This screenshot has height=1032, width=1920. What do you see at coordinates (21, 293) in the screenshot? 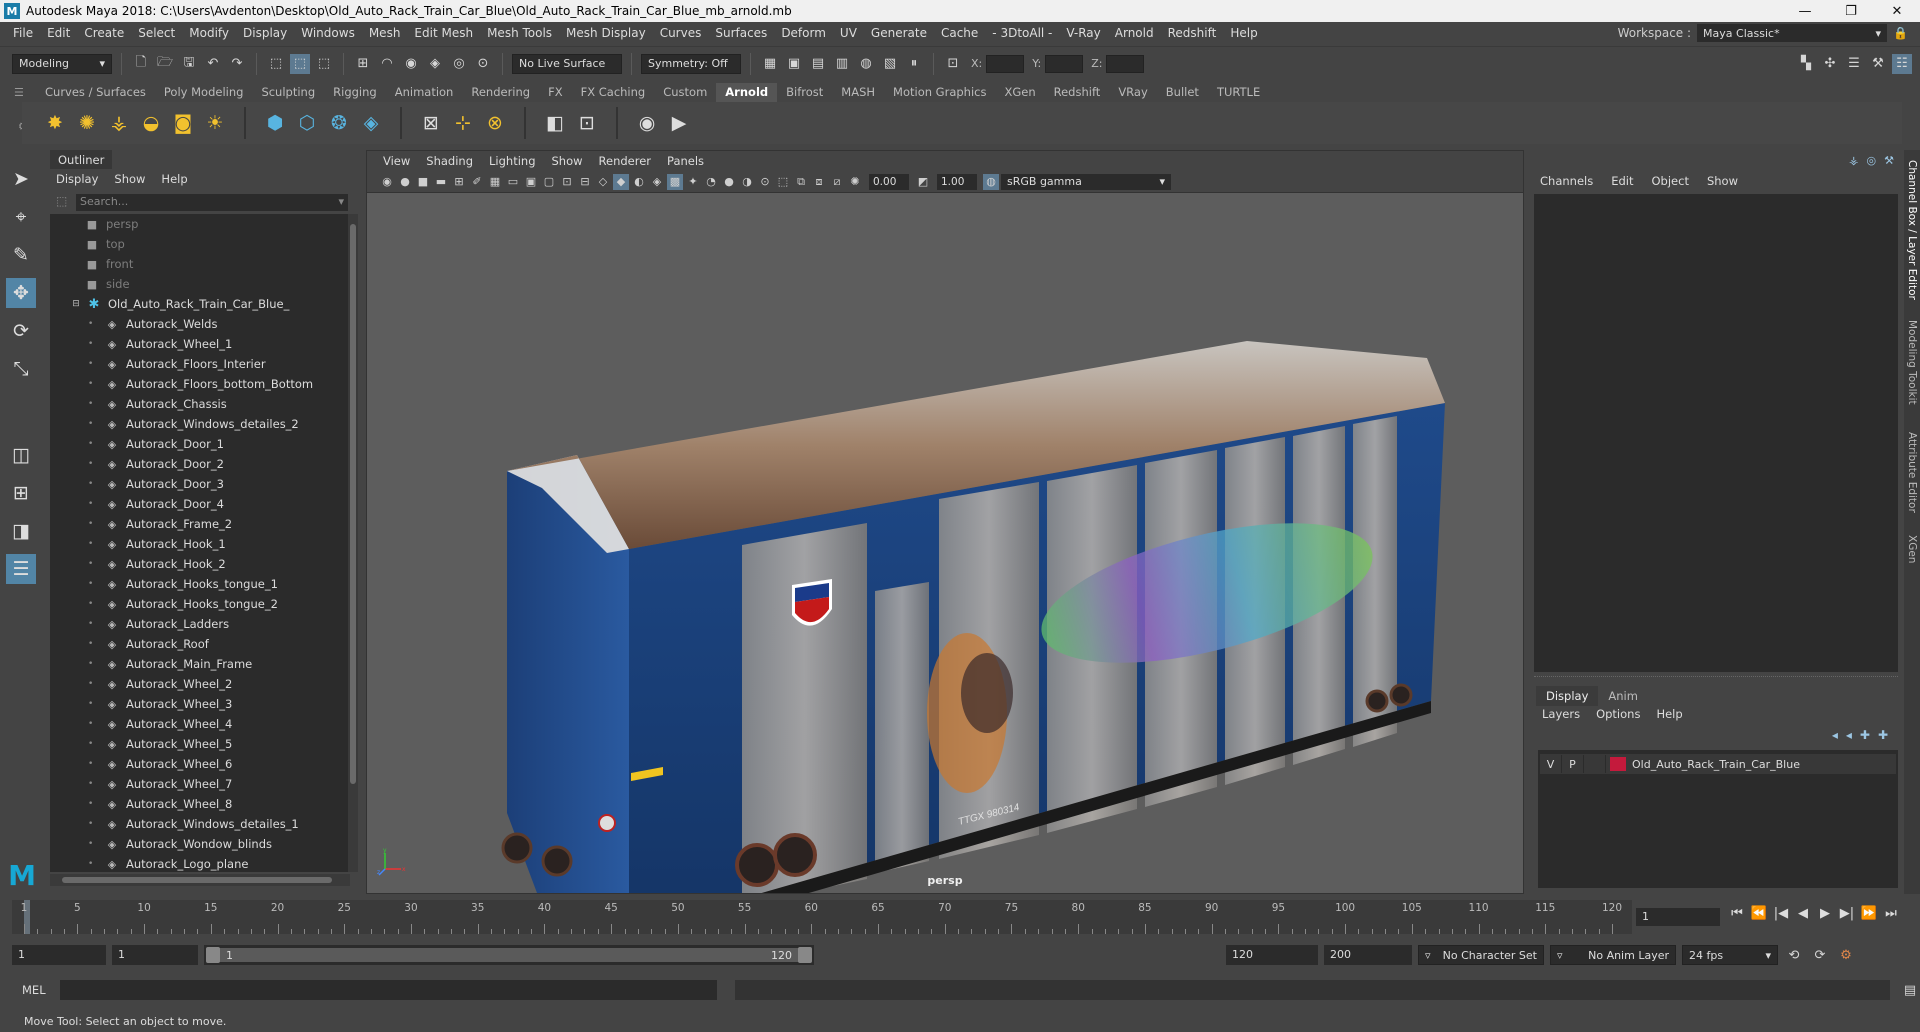
I see `move-tool-icon: ✥` at bounding box center [21, 293].